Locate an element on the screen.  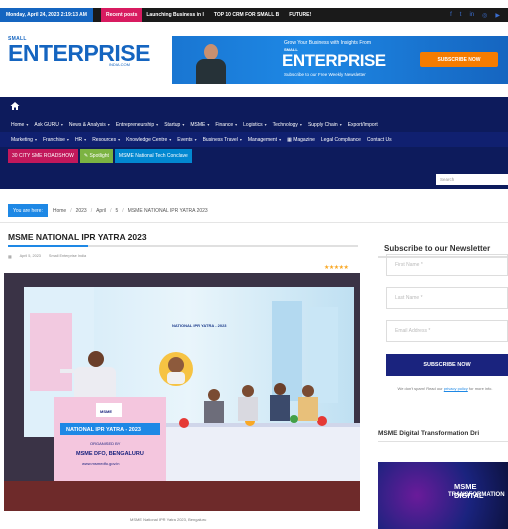
nav-secondary-item: Knowledge Centre ▾ is located at coordinates (148, 140).